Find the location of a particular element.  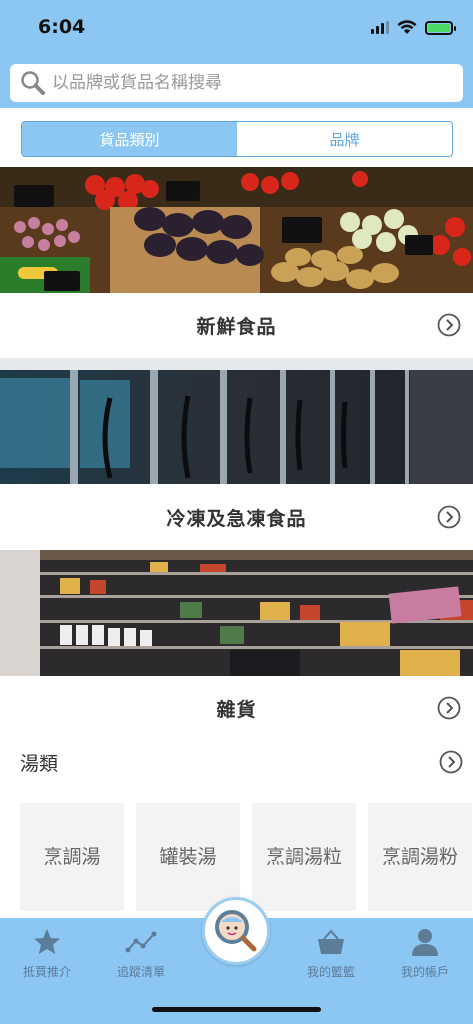

trend-icon is located at coordinates (141, 942).